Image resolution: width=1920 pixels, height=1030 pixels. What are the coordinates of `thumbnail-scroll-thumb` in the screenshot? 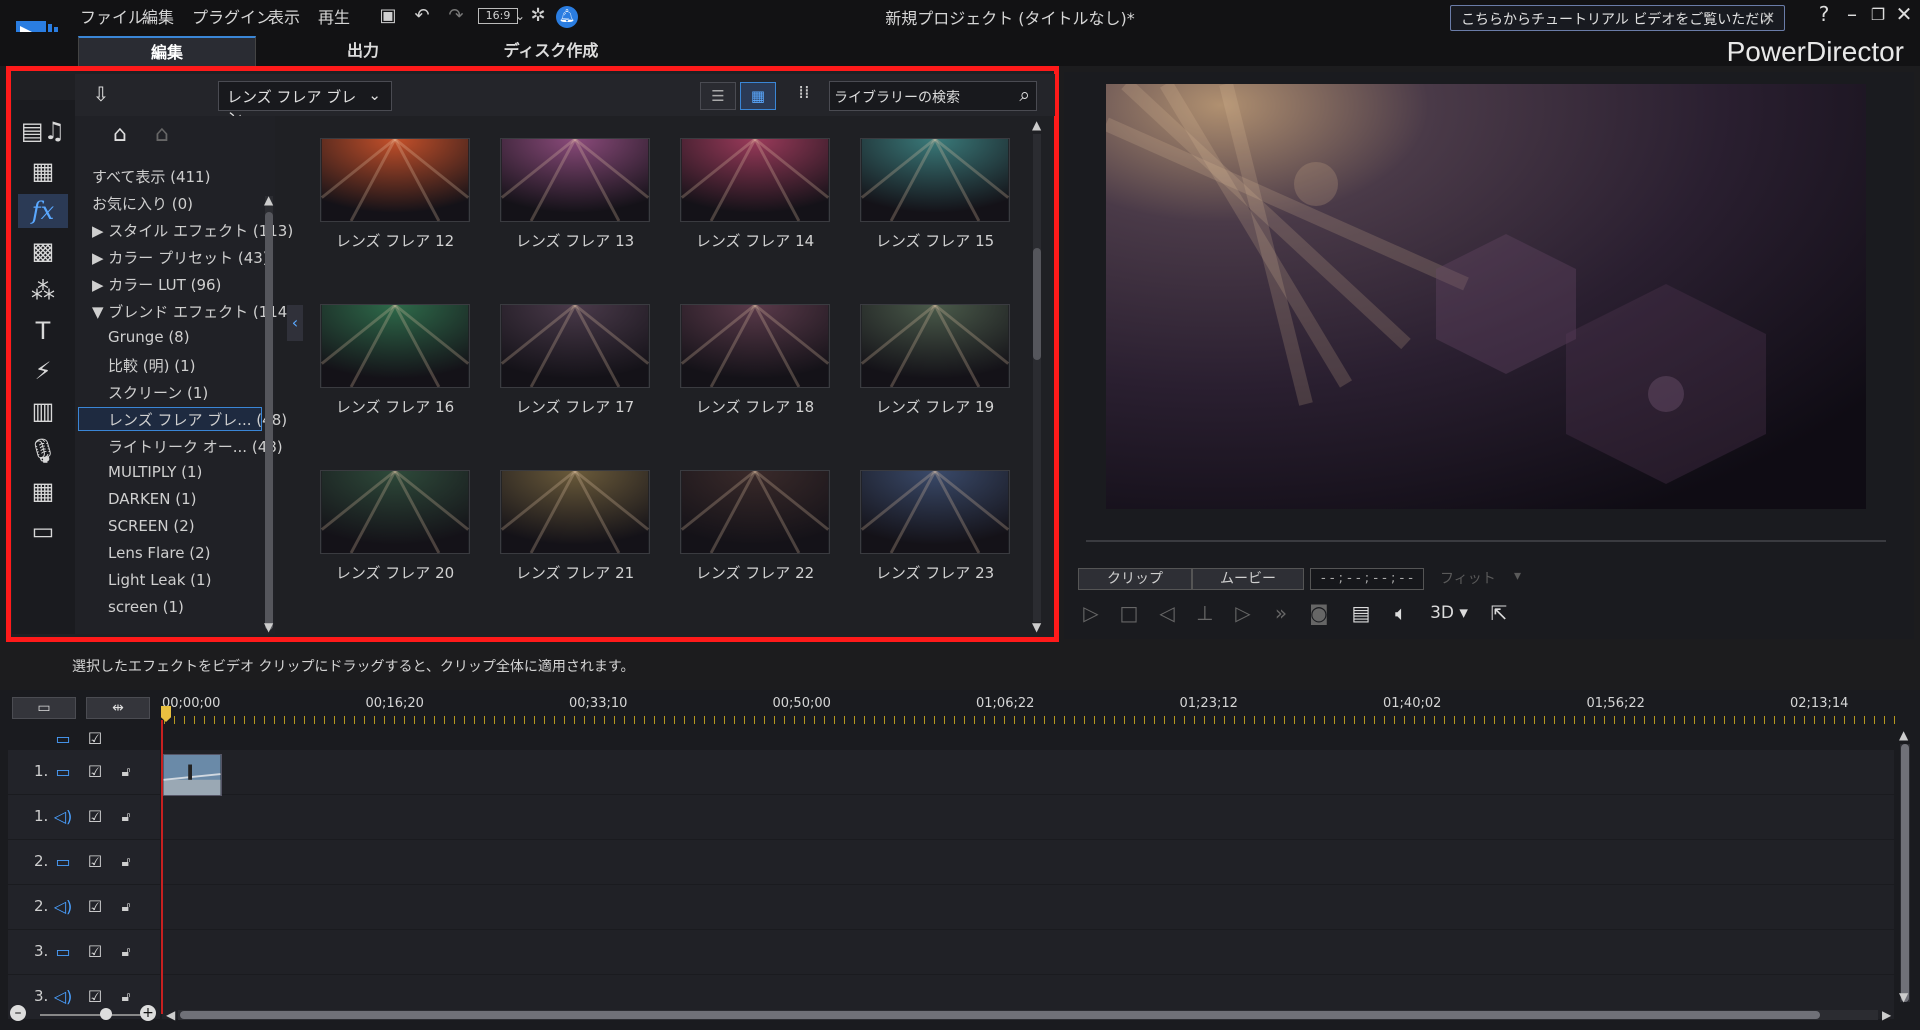 It's located at (1037, 304).